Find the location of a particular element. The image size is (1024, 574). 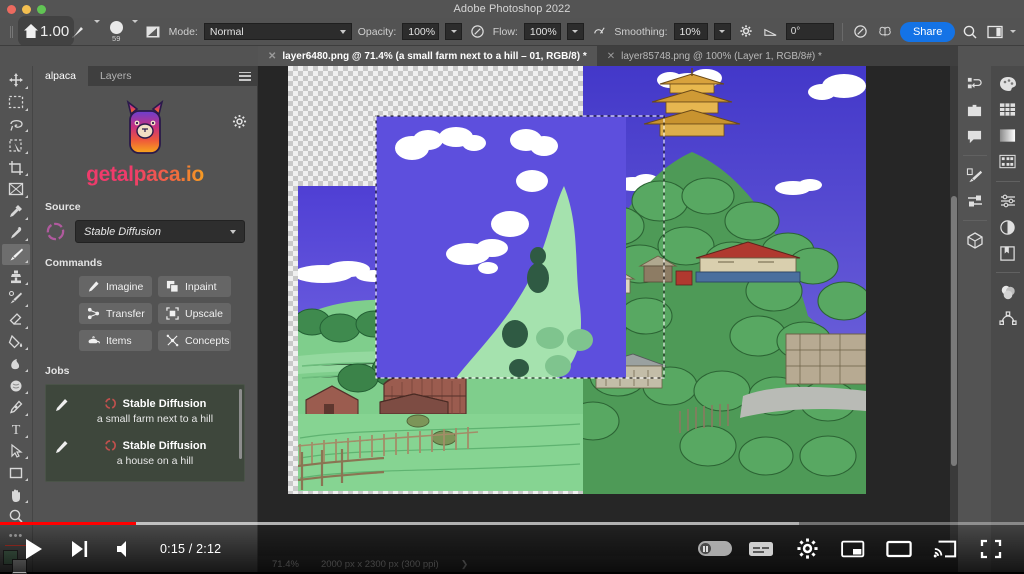

hand-tool is located at coordinates (16, 494).